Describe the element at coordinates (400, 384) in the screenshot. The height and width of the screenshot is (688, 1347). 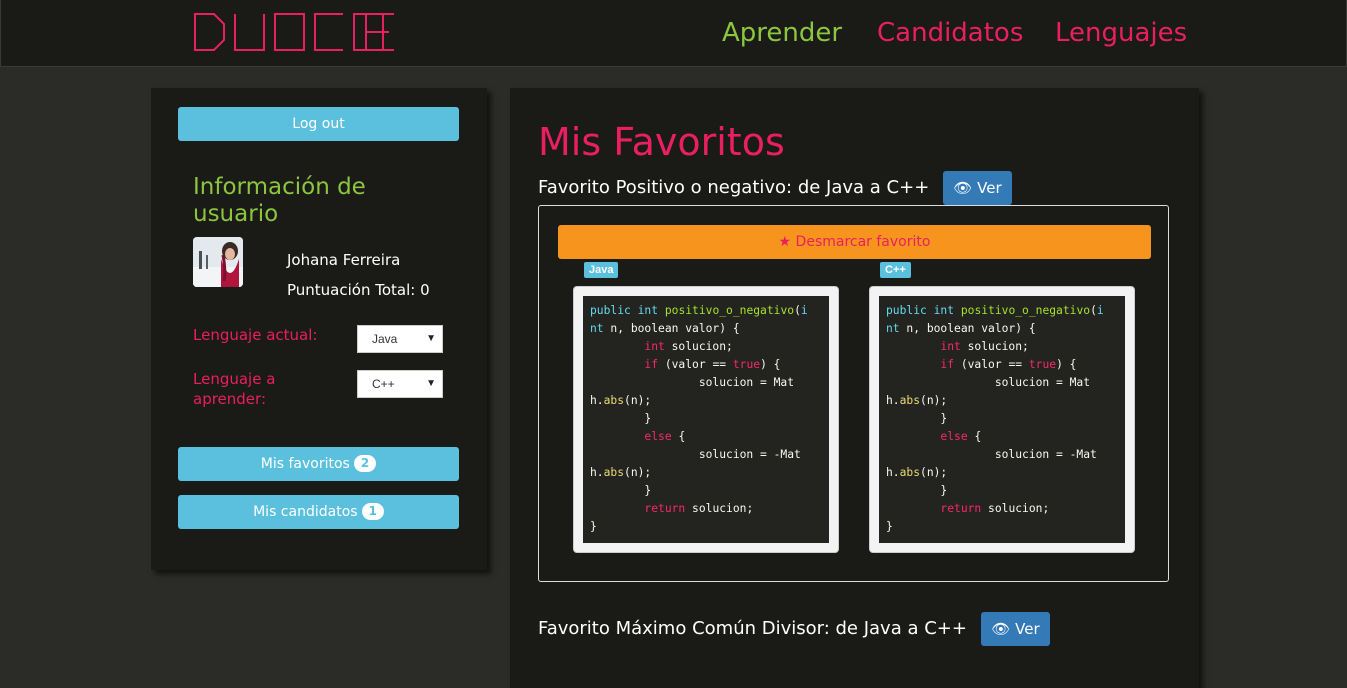
I see `learn-language-select: C++ ▼` at that location.